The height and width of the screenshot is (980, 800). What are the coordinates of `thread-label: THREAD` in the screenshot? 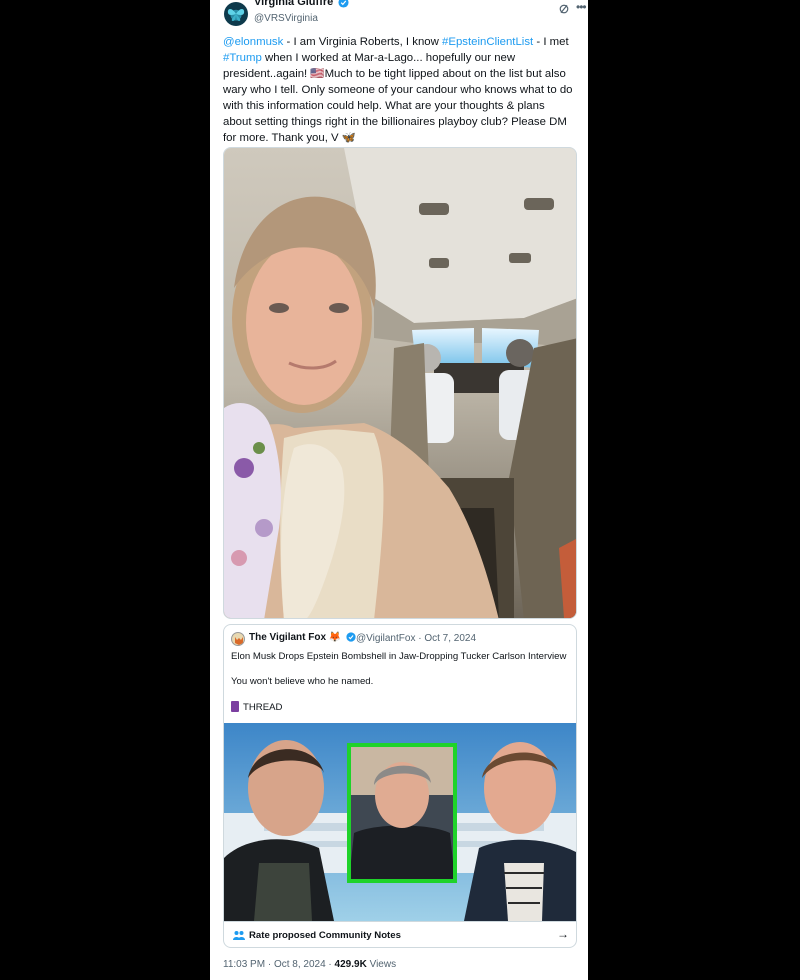 It's located at (263, 707).